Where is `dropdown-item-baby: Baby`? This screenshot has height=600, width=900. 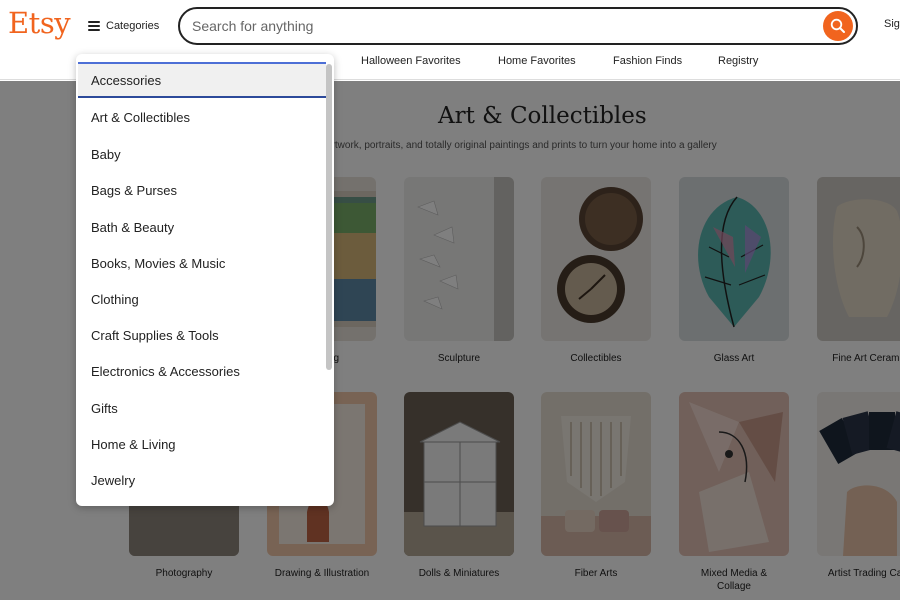
dropdown-item-baby: Baby is located at coordinates (202, 154).